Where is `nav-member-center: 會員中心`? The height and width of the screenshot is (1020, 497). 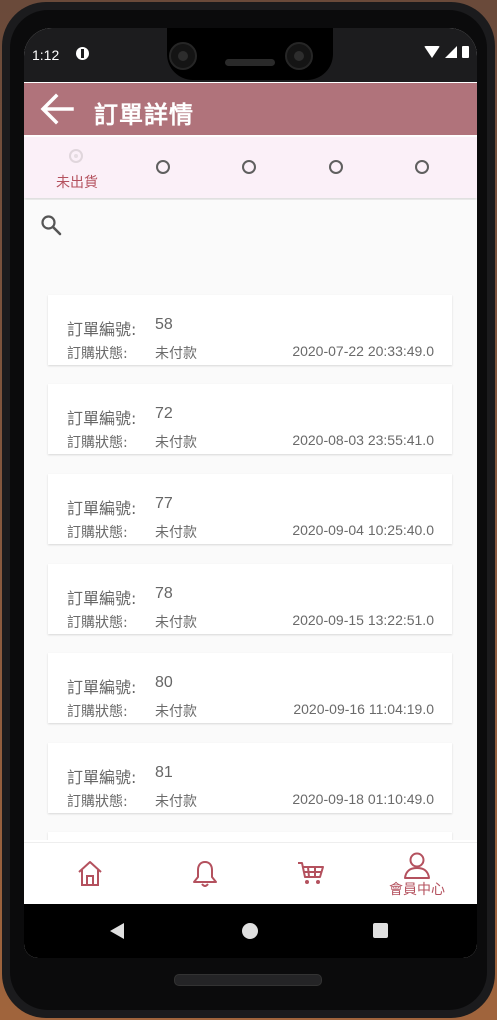 nav-member-center: 會員中心 is located at coordinates (417, 874).